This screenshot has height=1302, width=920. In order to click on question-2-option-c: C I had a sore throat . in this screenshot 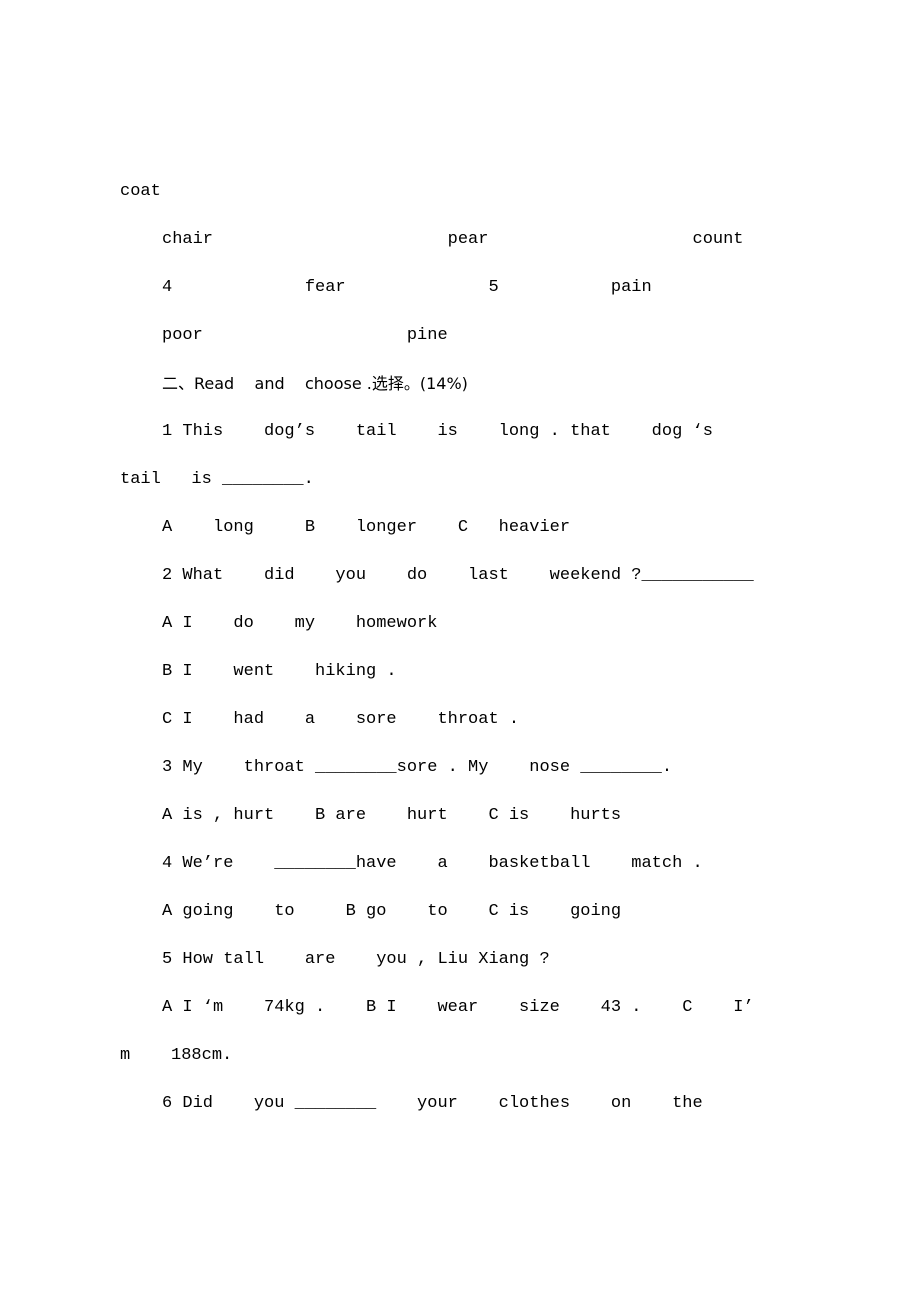, I will do `click(341, 719)`.